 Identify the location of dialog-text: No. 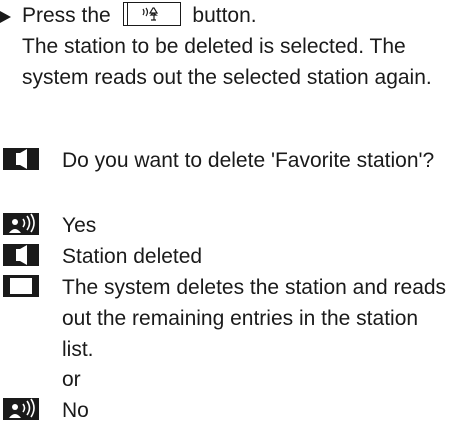
(75, 410).